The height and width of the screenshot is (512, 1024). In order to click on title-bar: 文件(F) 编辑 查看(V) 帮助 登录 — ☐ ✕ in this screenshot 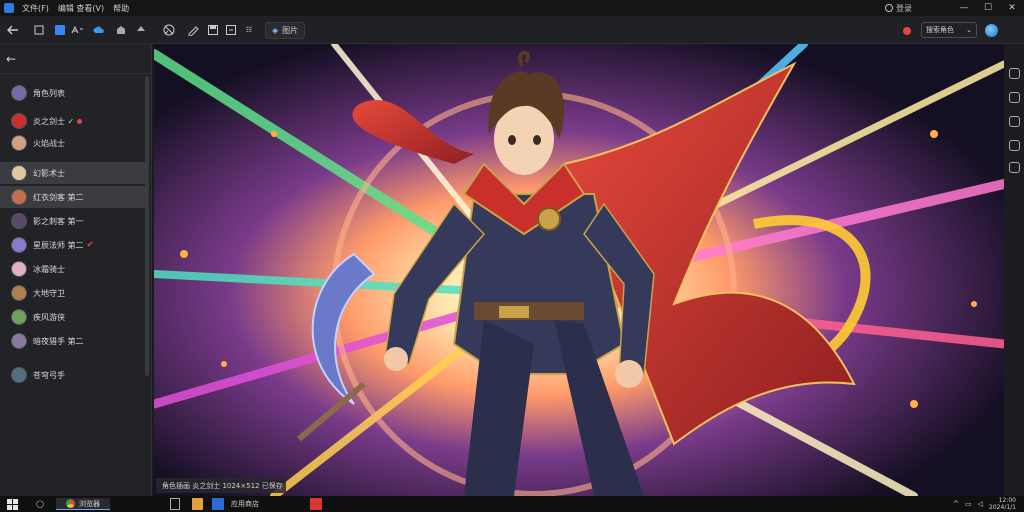, I will do `click(512, 8)`.